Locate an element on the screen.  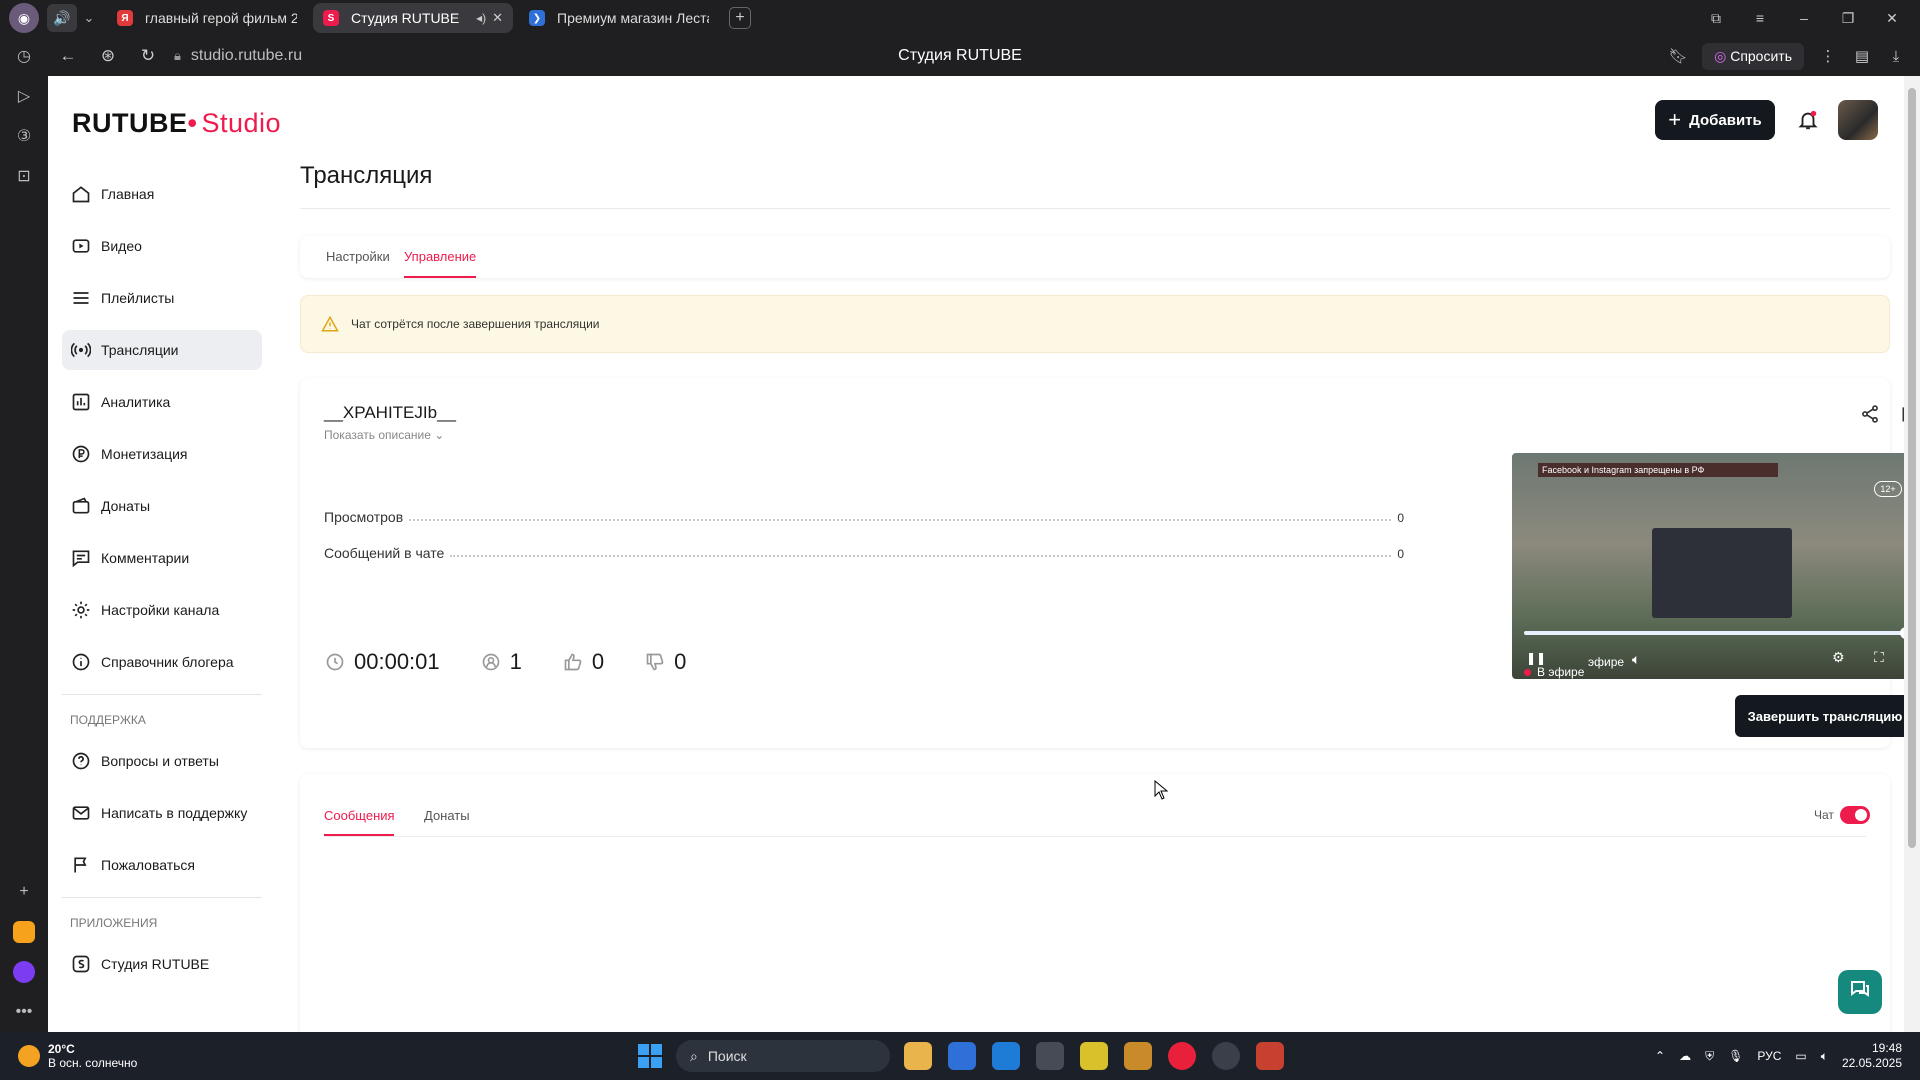
support-section-title: ПОДДЕРЖКА is located at coordinates (108, 720).